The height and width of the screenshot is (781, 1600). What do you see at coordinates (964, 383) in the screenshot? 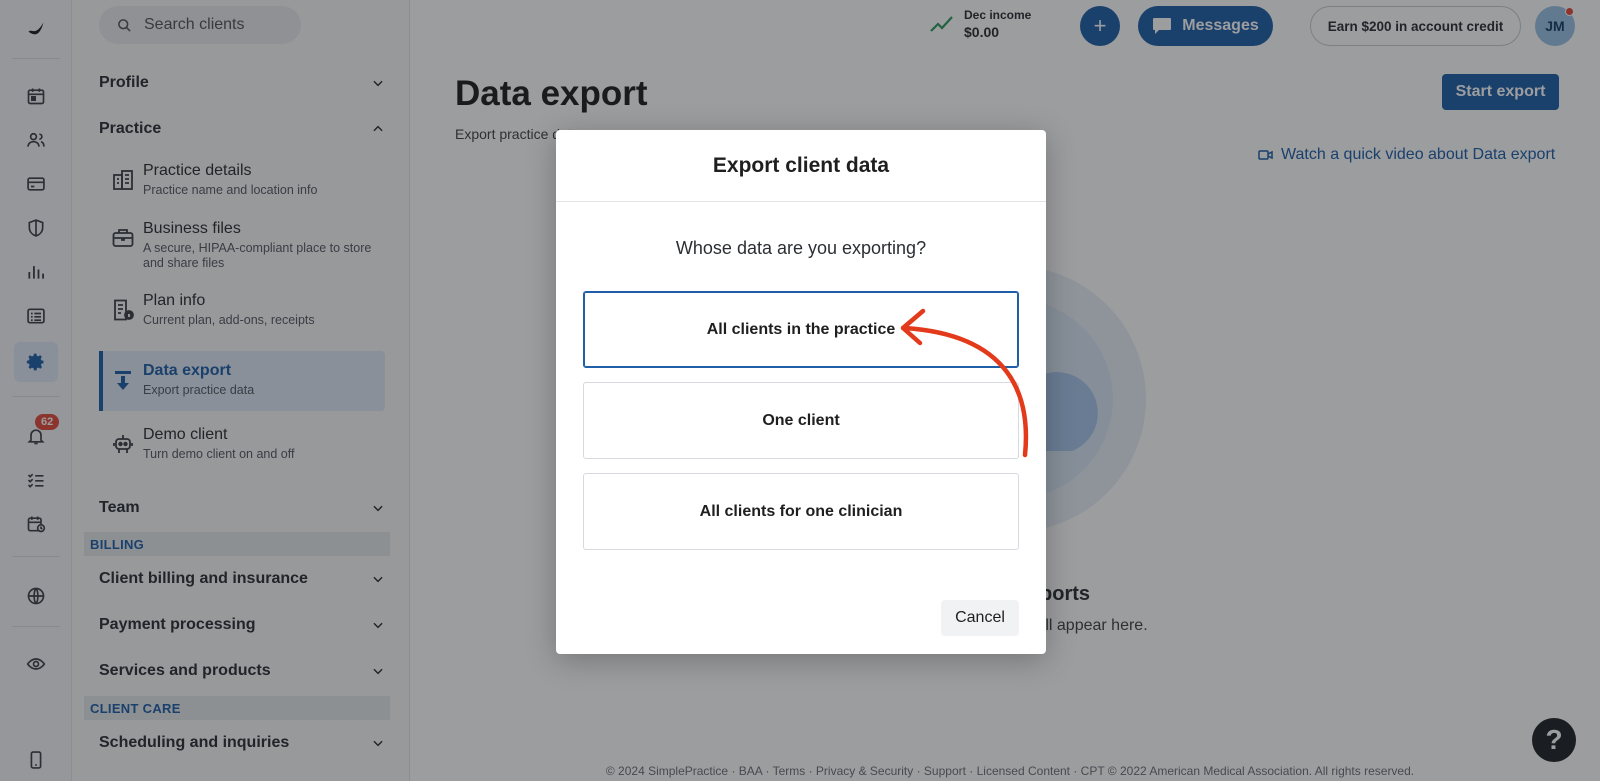
I see `annotation-arrow-icon` at bounding box center [964, 383].